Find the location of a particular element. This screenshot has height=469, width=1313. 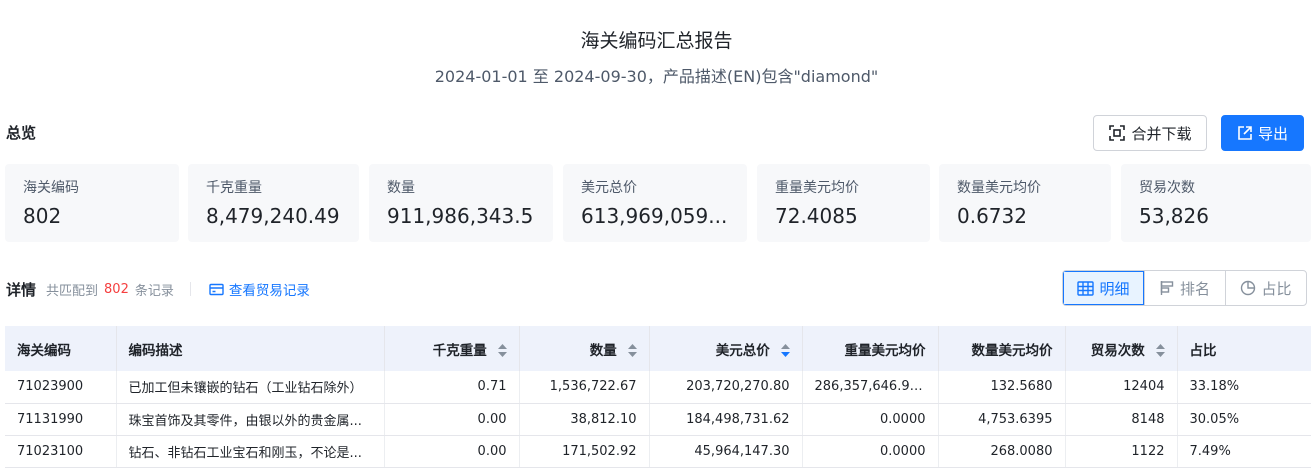

col-hs-code: 海关编码 is located at coordinates (61, 348).